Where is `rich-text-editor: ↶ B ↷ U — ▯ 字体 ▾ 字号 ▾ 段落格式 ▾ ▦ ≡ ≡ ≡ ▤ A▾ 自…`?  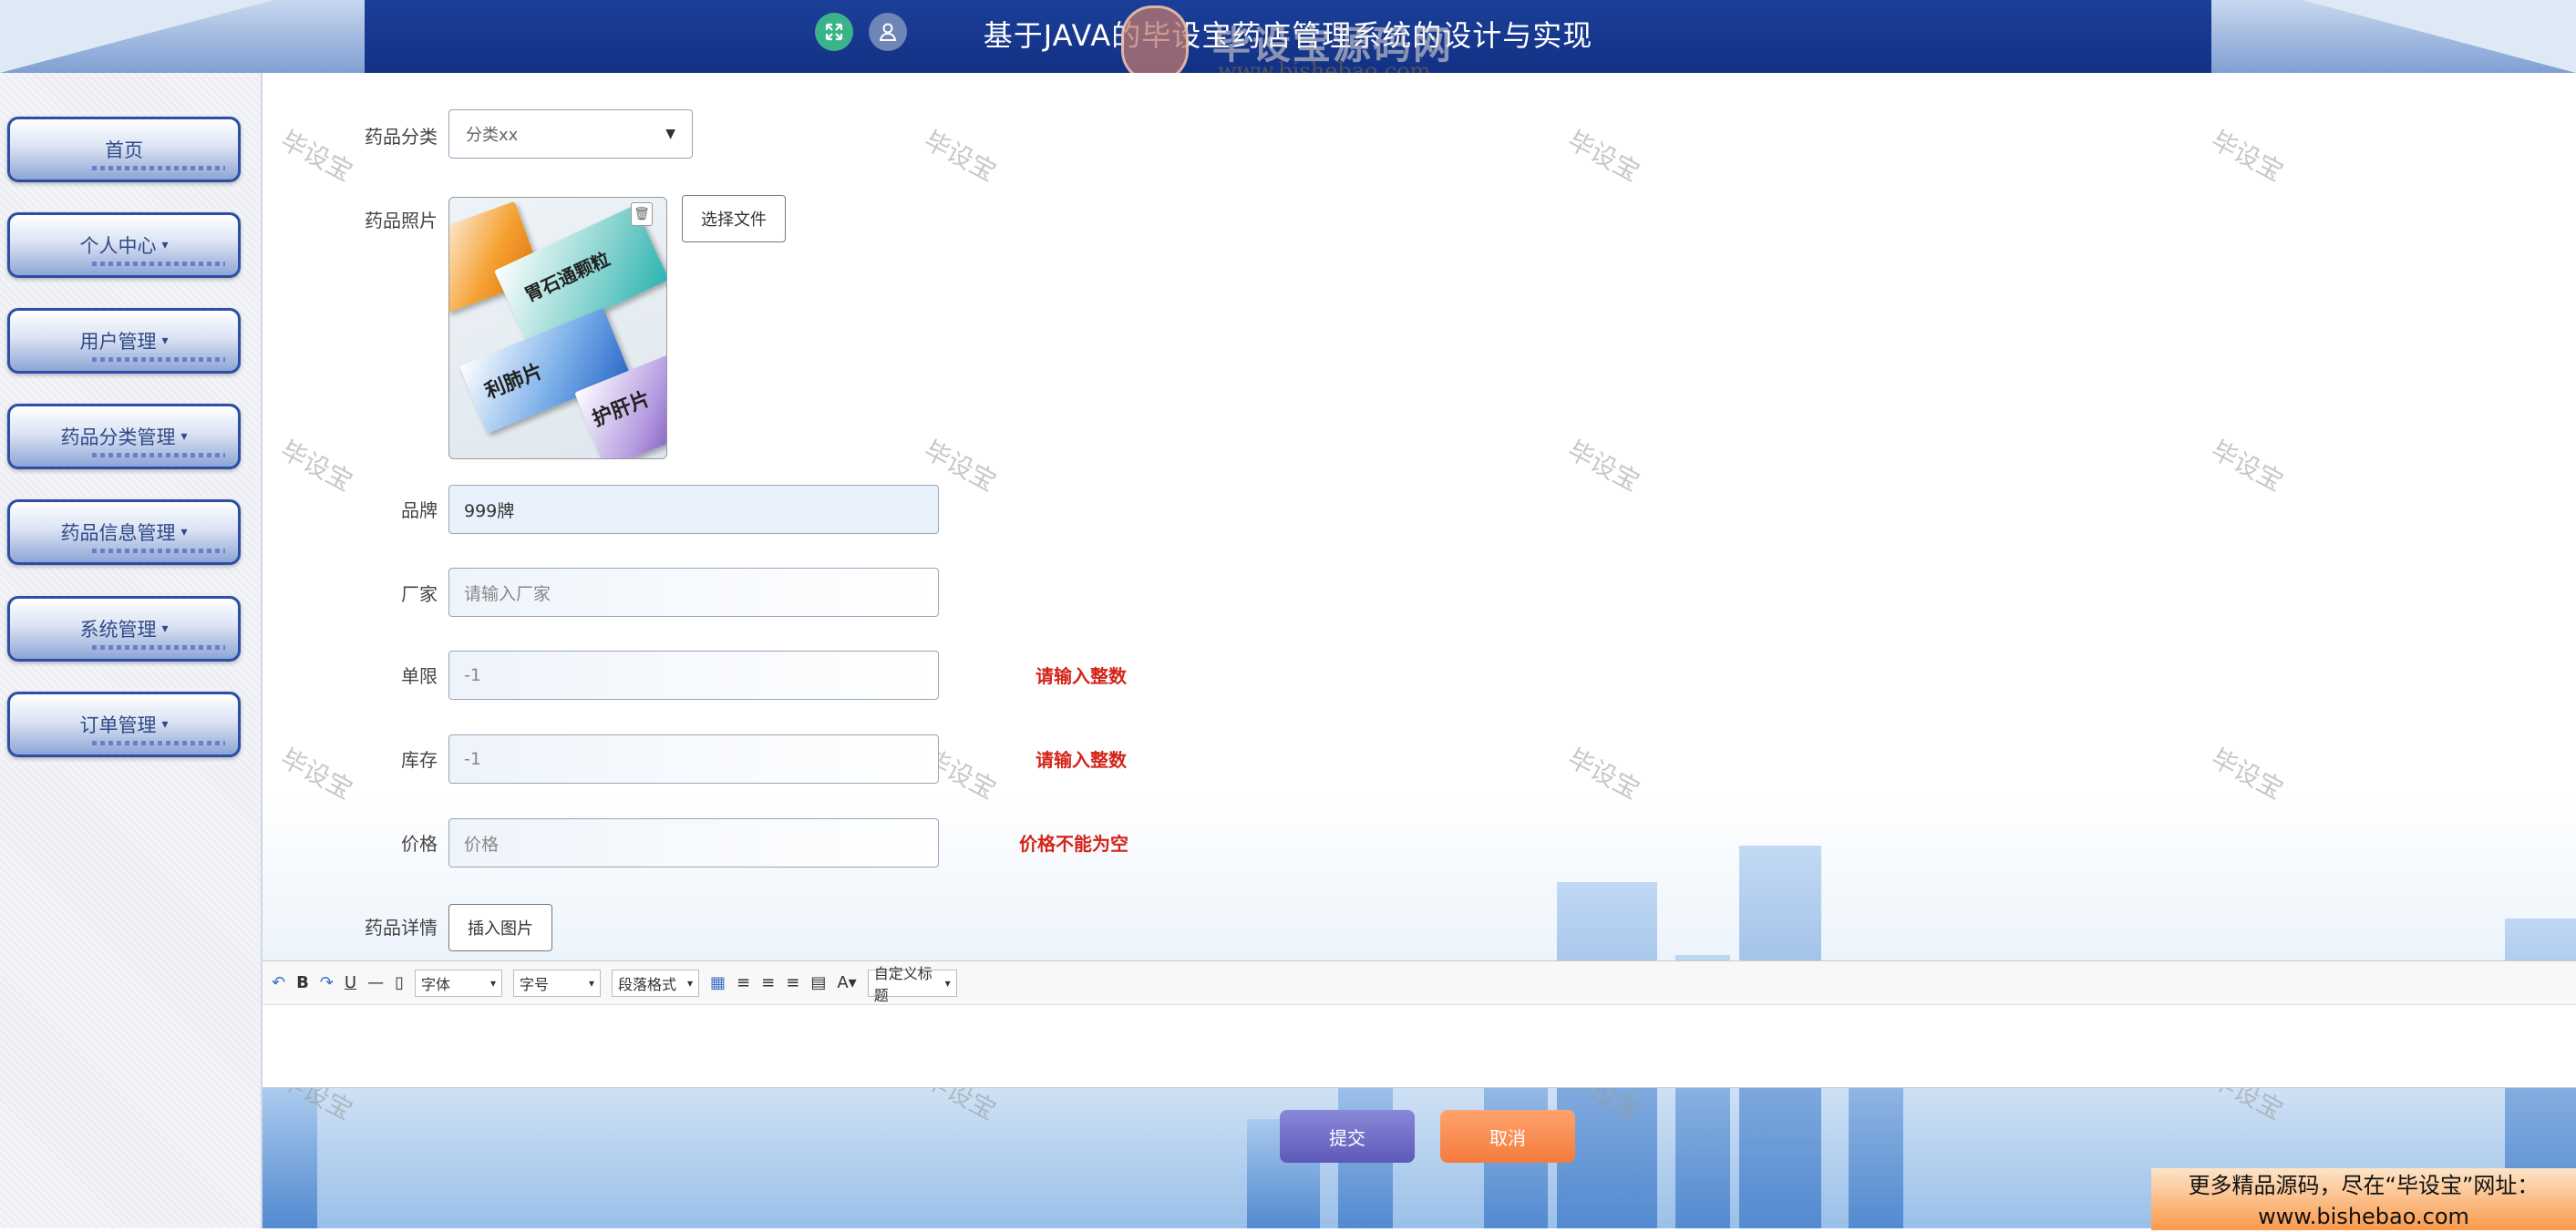
rich-text-editor: ↶ B ↷ U — ▯ 字体 ▾ 字号 ▾ 段落格式 ▾ ▦ ≡ ≡ ≡ ▤ A▾ 自… is located at coordinates (1419, 1024).